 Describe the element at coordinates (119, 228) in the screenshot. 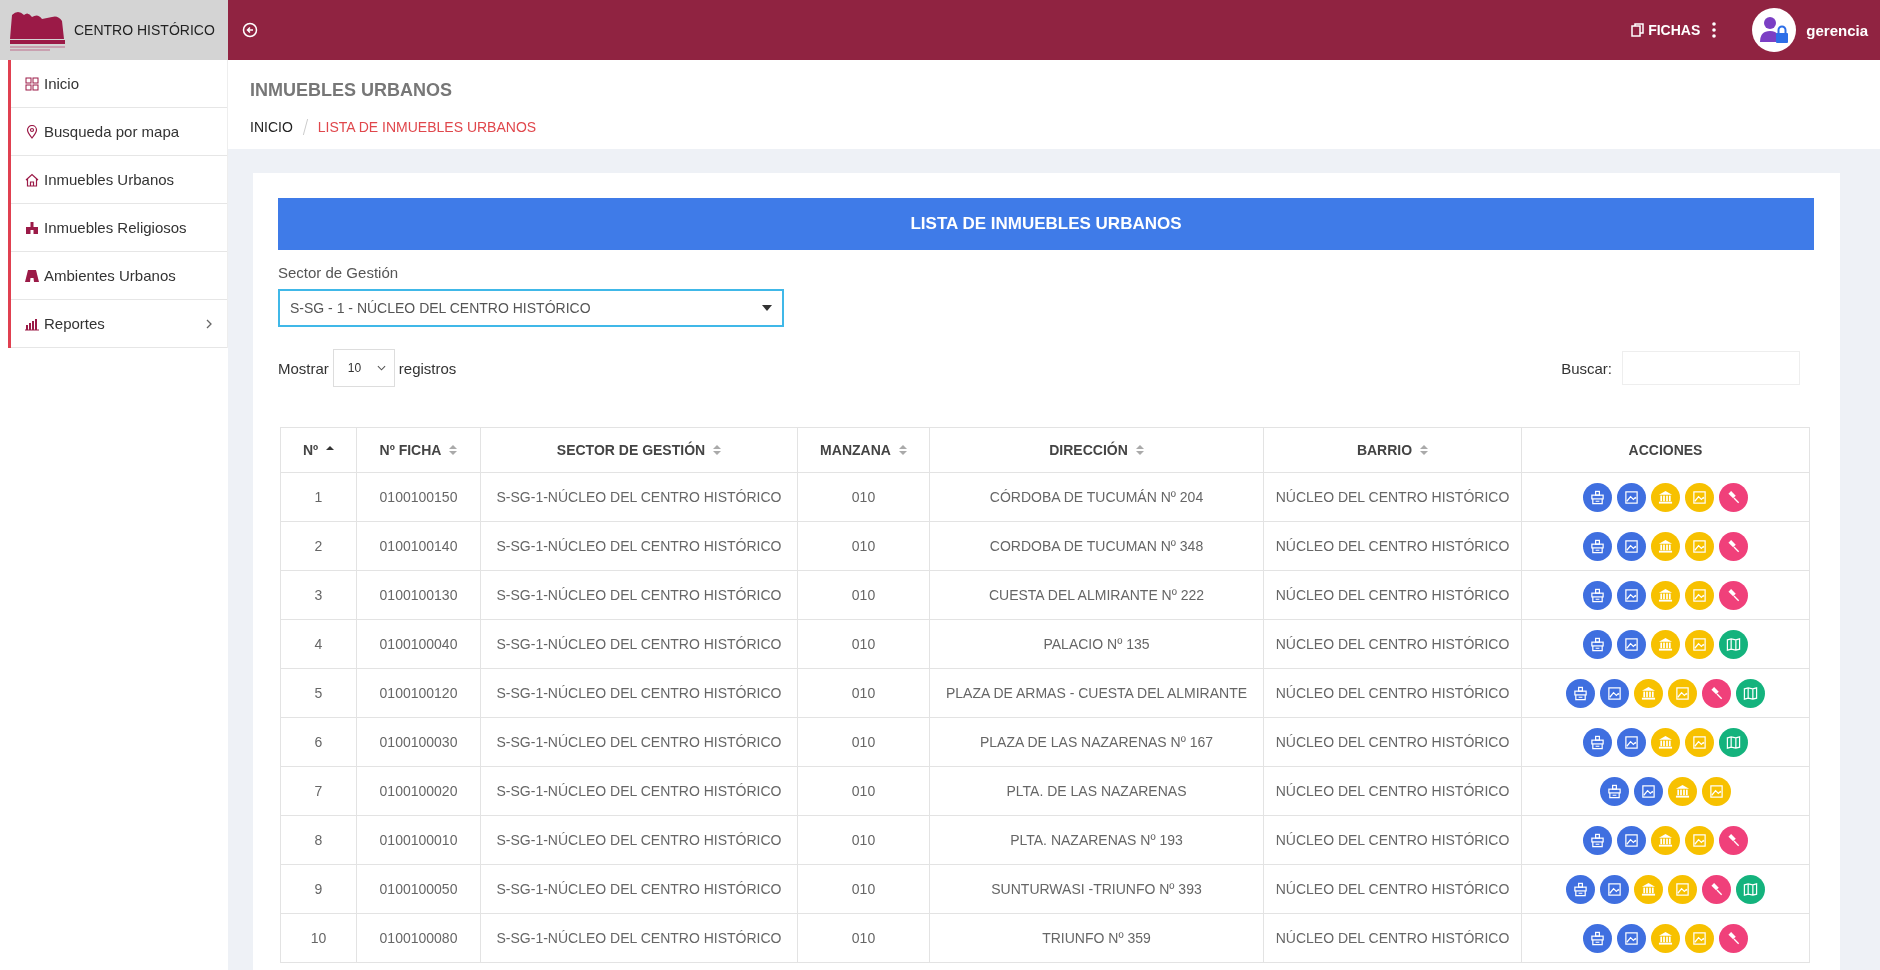

I see `sidebar-item: Inmuebles Religiosos` at that location.